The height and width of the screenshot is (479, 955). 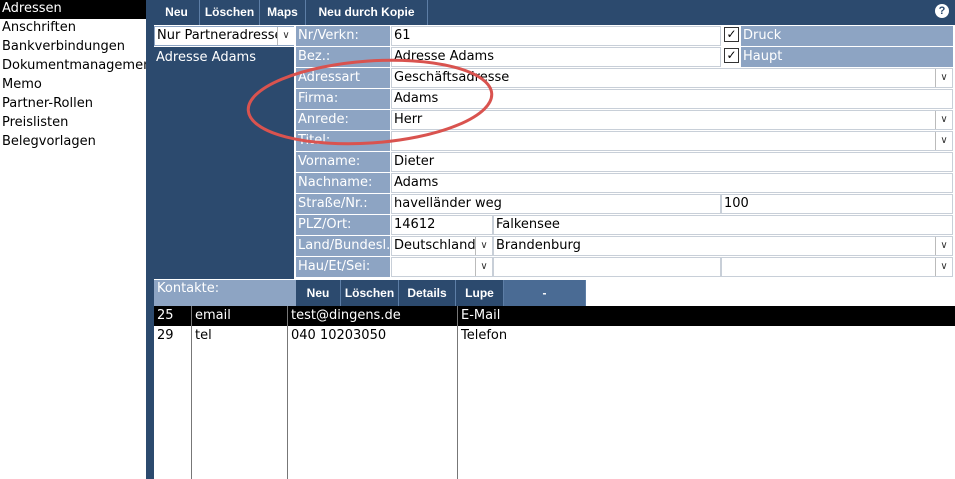 I want to click on sei-select: ∨, so click(x=837, y=267).